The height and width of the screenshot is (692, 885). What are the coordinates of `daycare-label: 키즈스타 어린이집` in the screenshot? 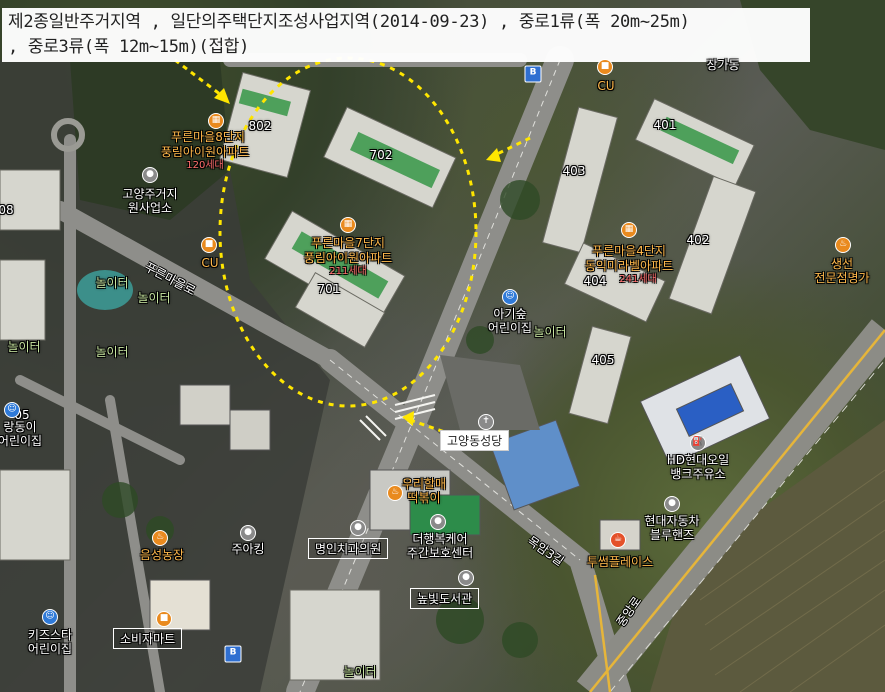 It's located at (50, 642).